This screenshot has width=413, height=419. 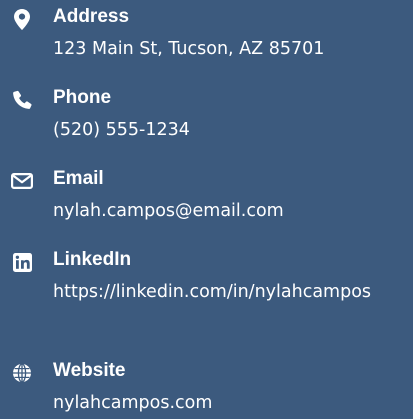 I want to click on linkedin-label: LinkedIn, so click(x=92, y=259).